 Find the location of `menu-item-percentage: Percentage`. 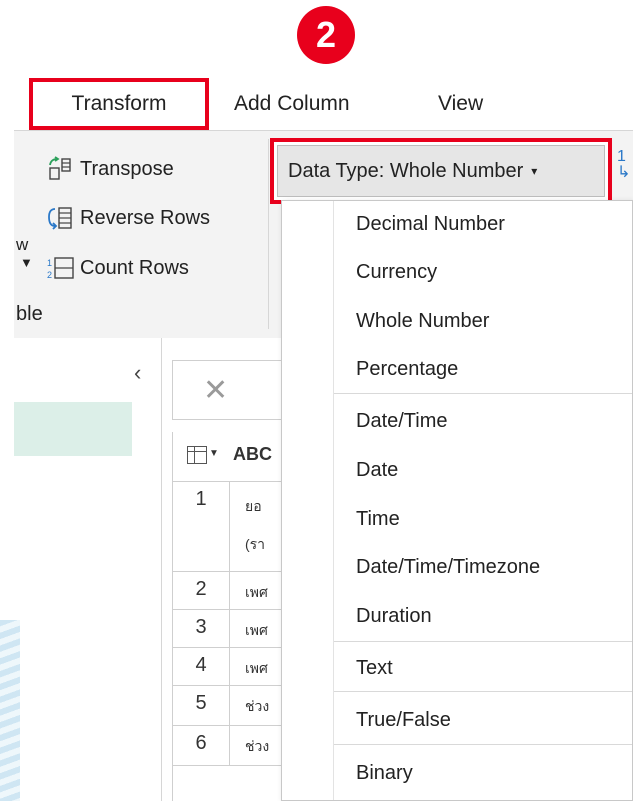

menu-item-percentage: Percentage is located at coordinates (407, 369).